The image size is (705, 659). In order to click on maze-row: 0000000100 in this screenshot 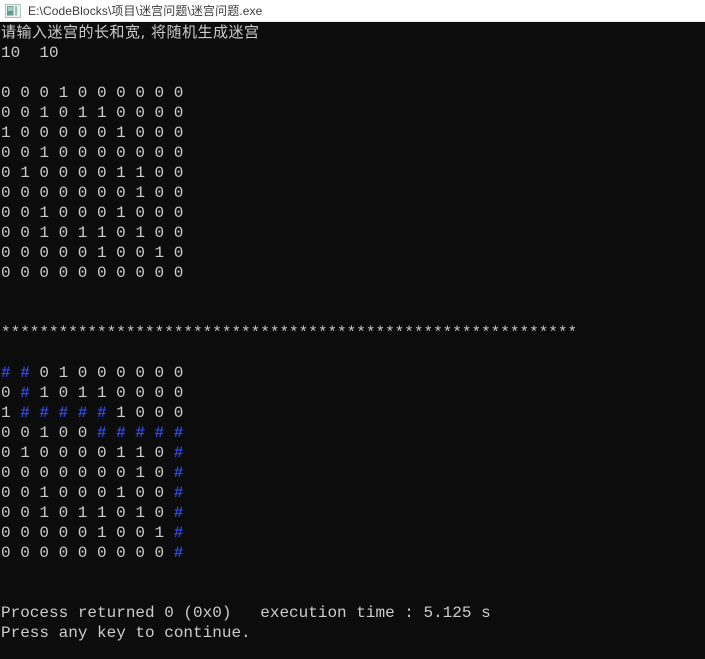, I will do `click(352, 193)`.